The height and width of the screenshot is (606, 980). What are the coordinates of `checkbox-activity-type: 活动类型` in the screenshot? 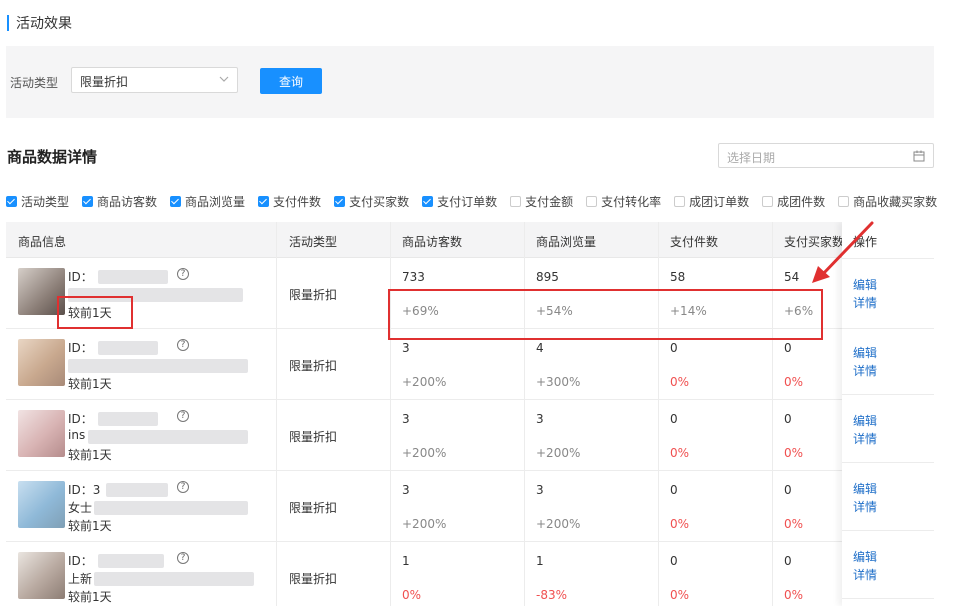 It's located at (37, 201).